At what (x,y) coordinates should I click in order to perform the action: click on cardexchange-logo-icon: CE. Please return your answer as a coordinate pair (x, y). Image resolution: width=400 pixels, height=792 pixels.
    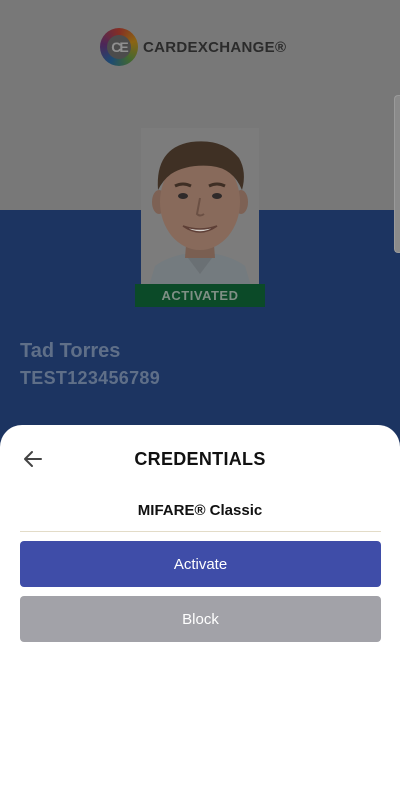
    Looking at the image, I should click on (119, 47).